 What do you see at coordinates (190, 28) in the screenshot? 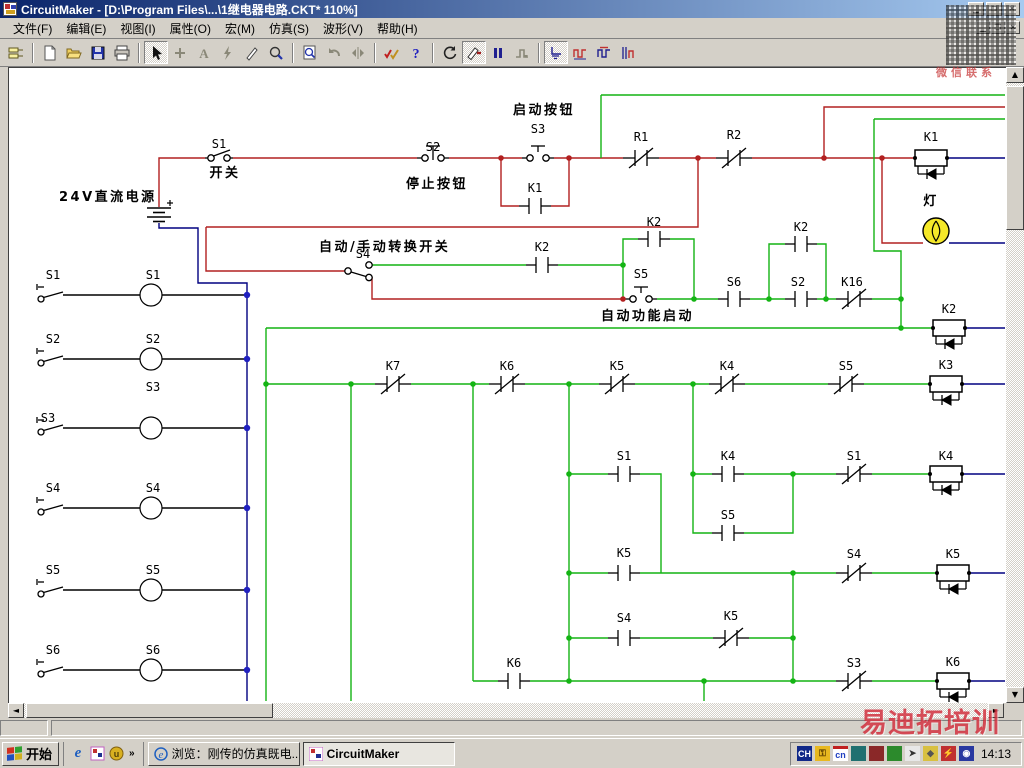
I see `menu-item-3: 属性(O)` at bounding box center [190, 28].